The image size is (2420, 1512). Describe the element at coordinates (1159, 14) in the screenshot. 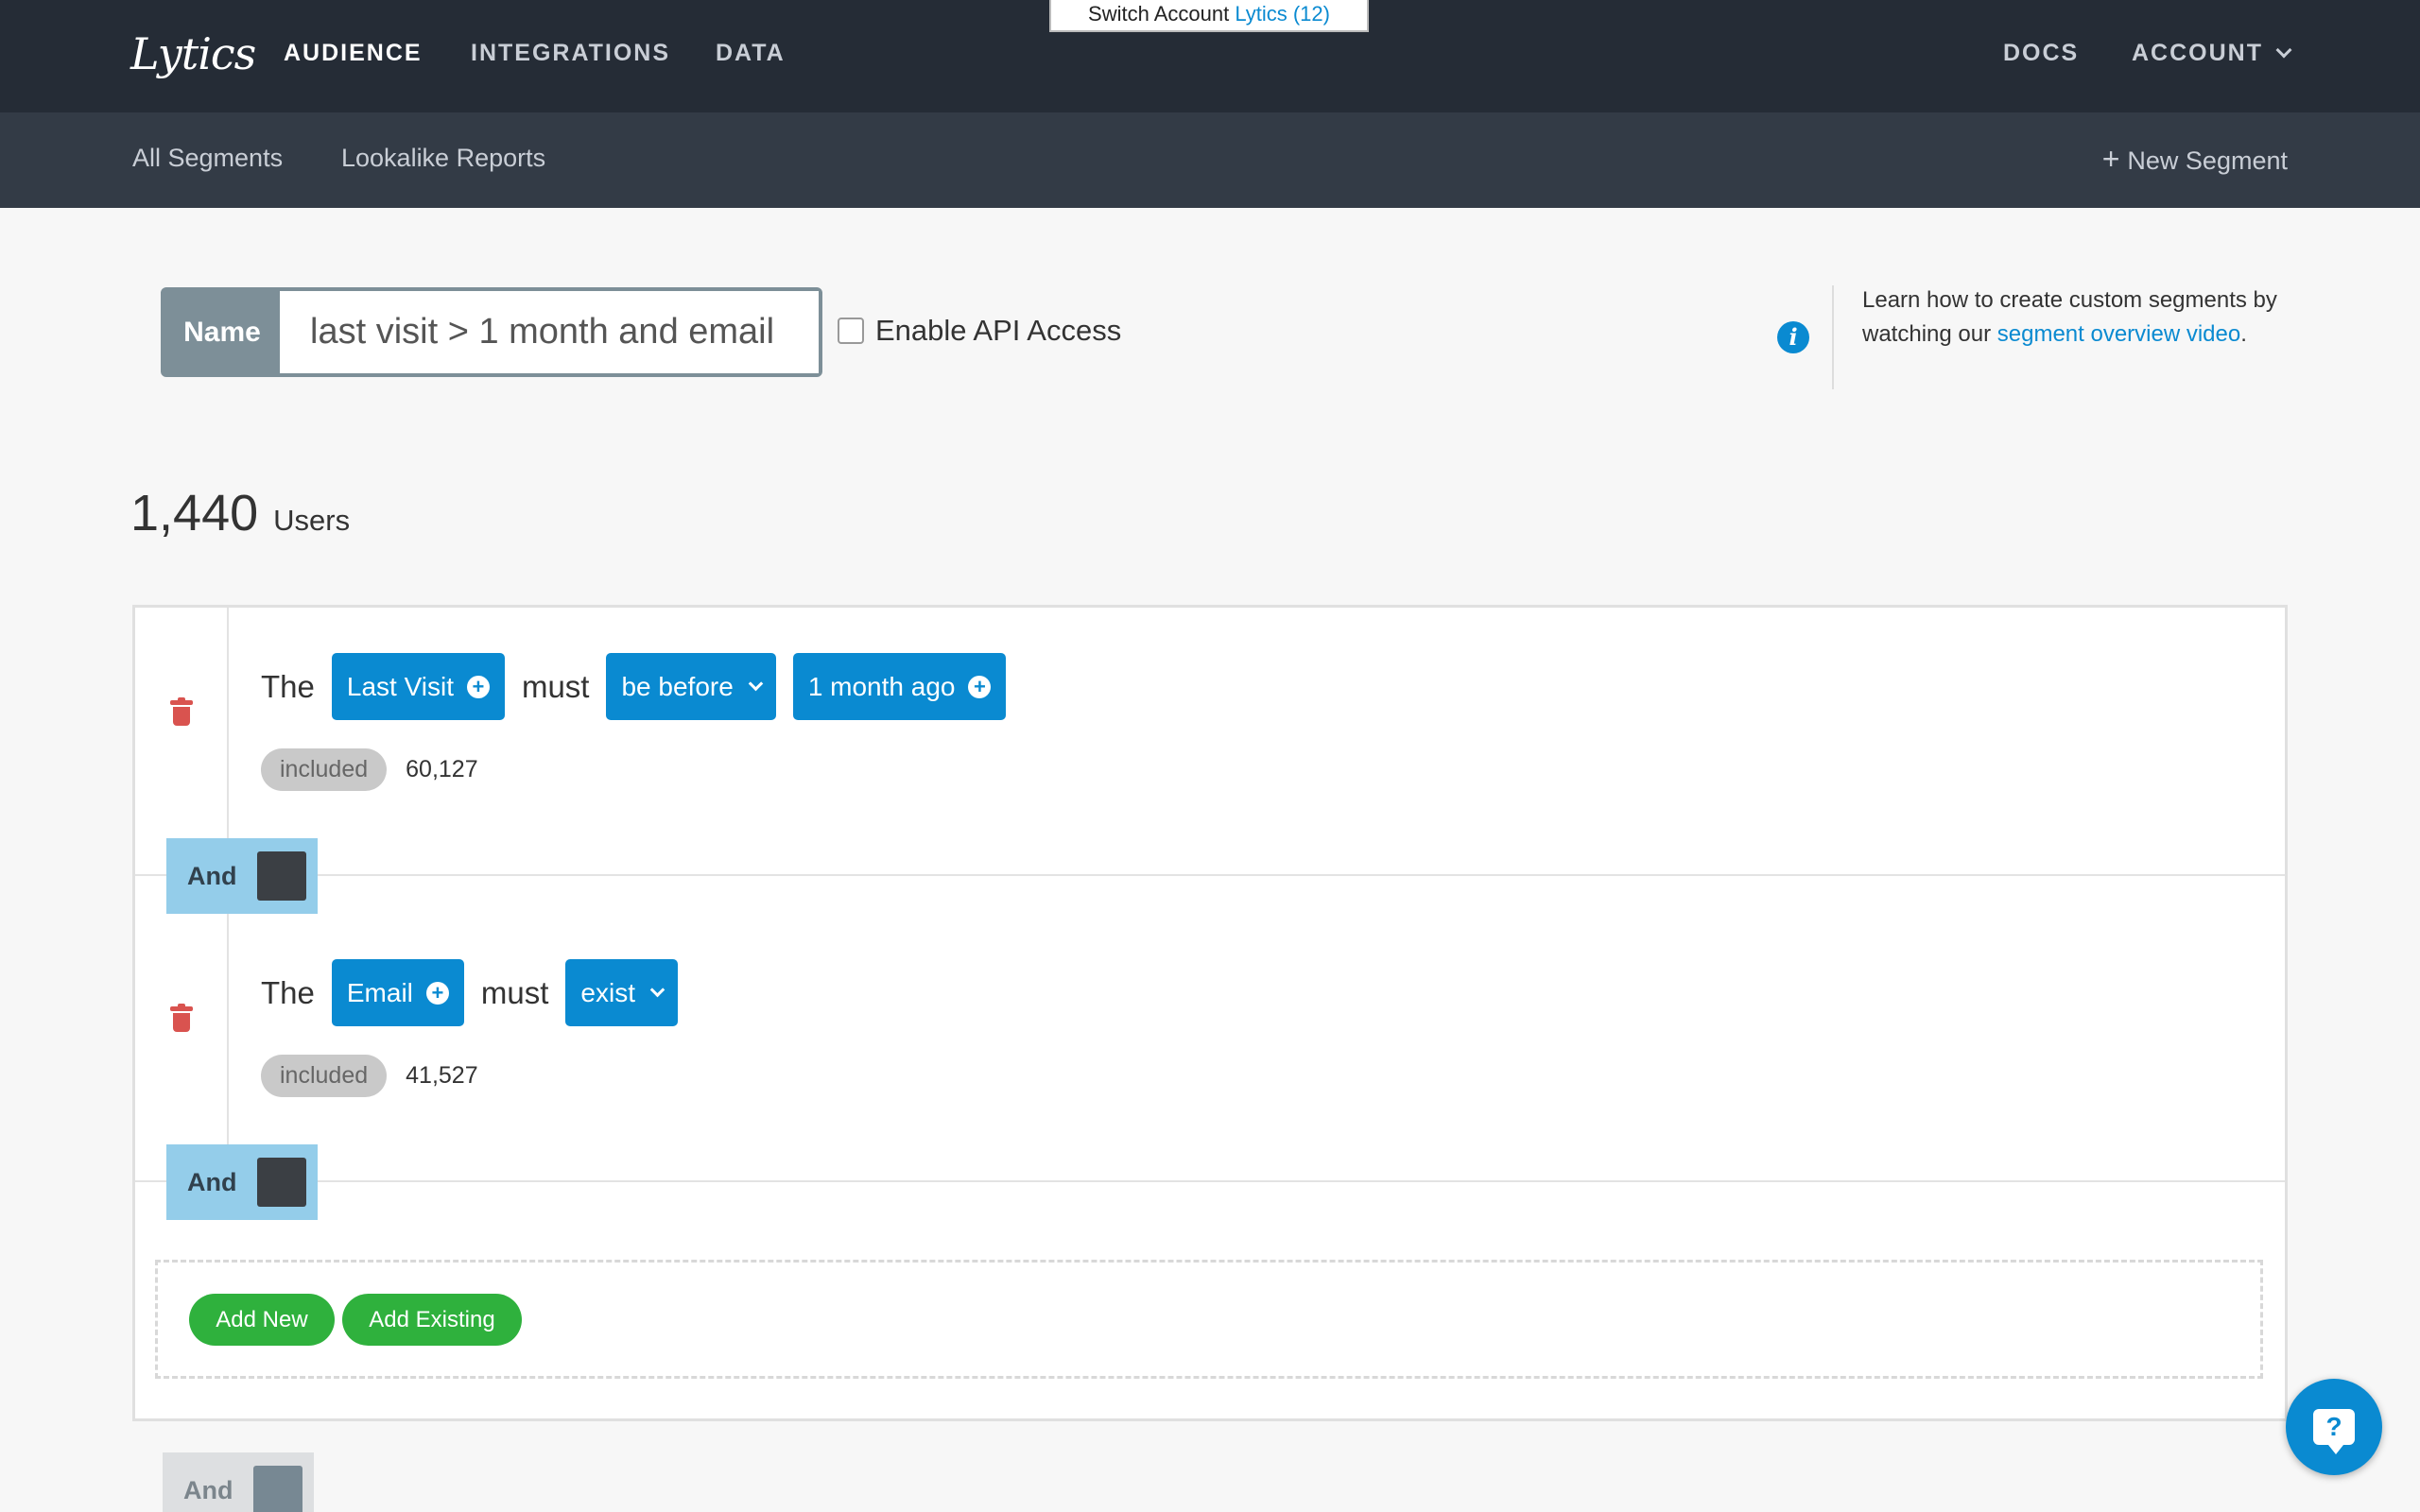

I see `switch-account-label: Switch Account` at that location.